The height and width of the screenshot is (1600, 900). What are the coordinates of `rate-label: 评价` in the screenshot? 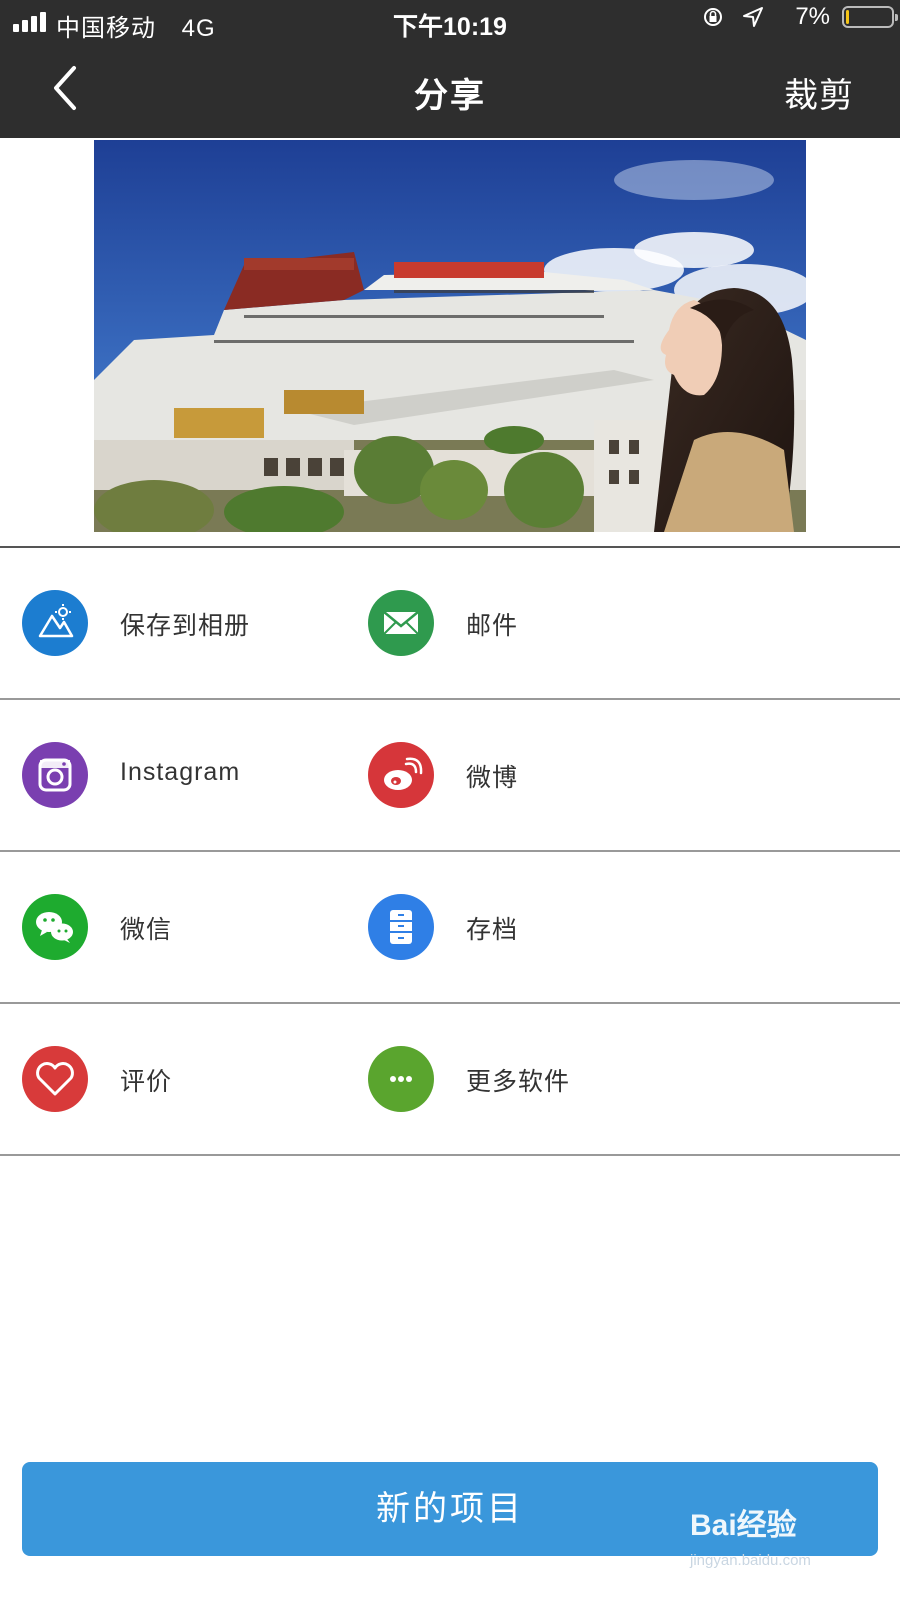 It's located at (146, 1082).